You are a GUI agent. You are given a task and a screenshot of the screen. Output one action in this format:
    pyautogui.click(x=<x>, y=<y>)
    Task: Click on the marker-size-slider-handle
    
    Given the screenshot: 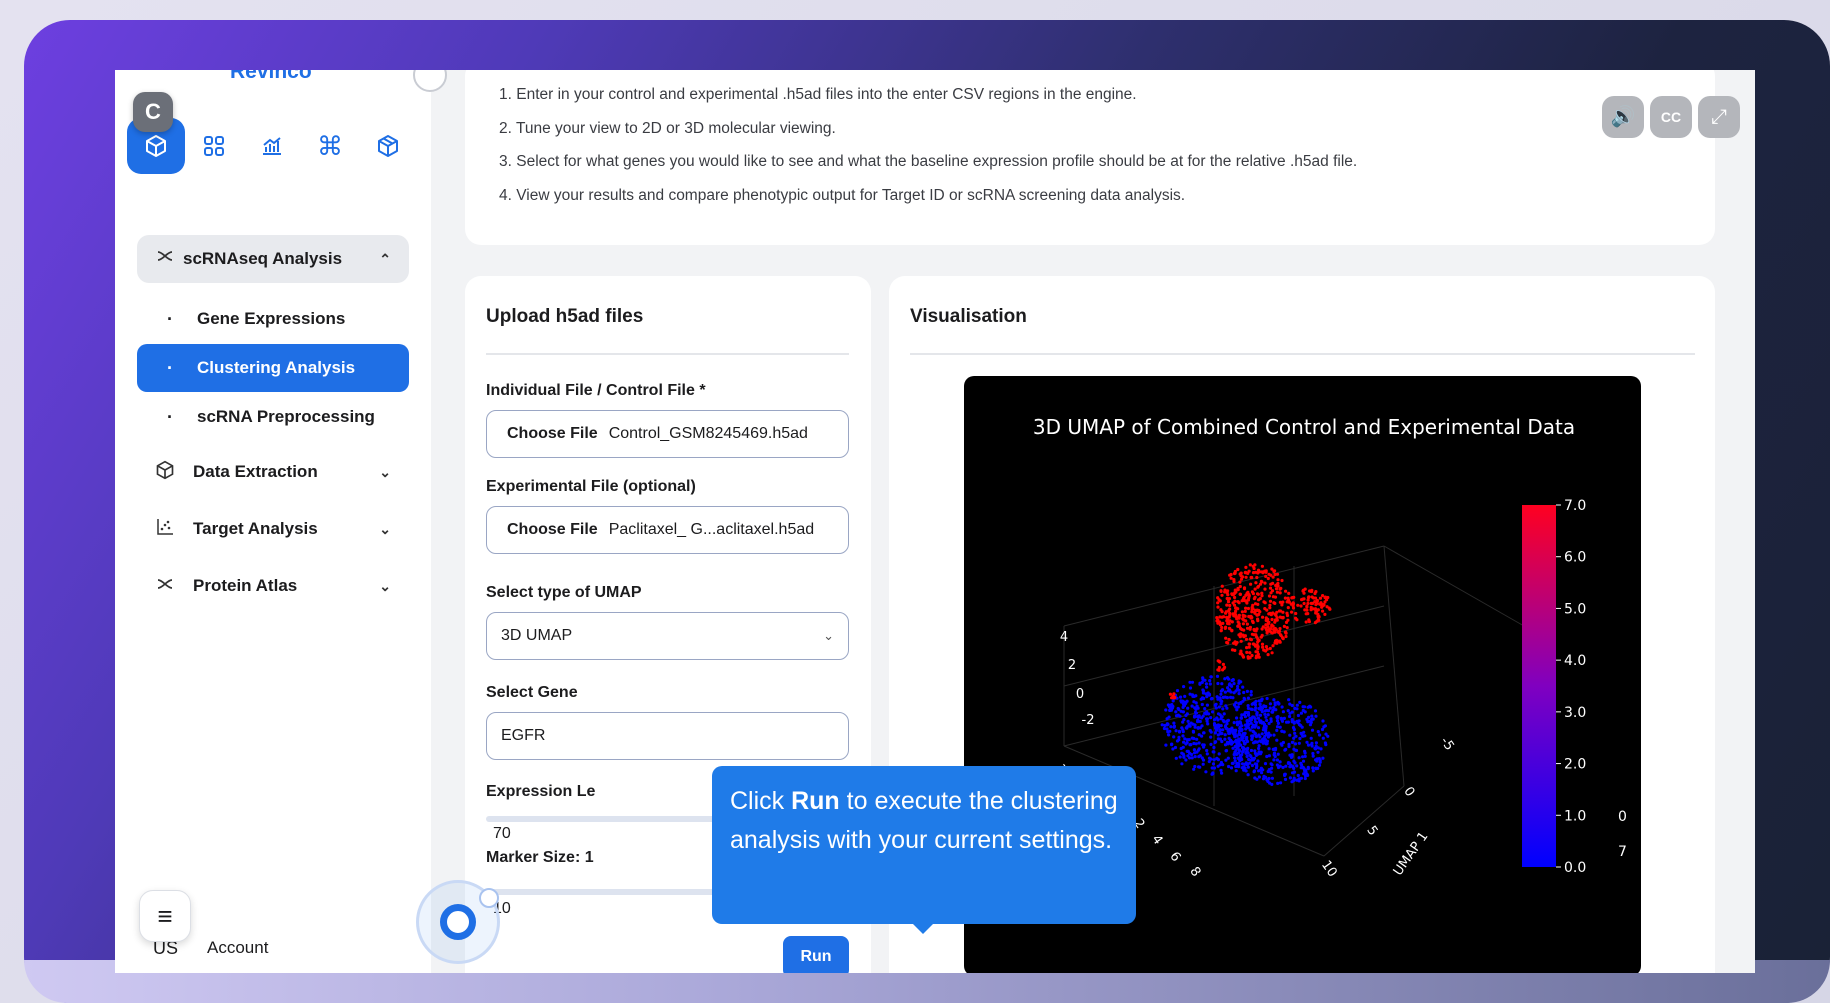 What is the action you would take?
    pyautogui.click(x=458, y=922)
    